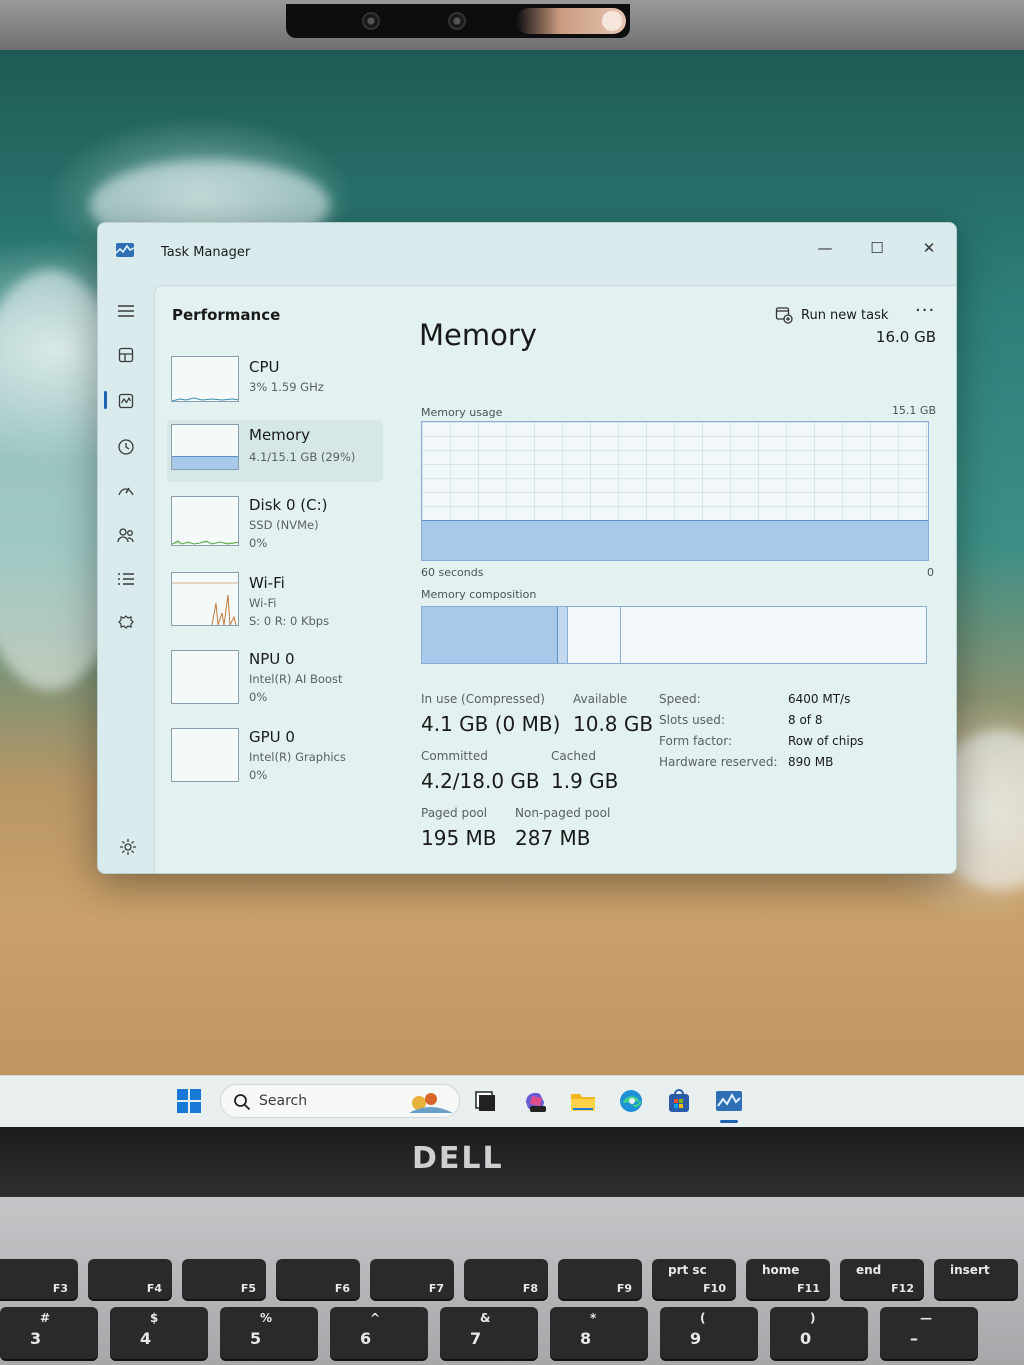 The height and width of the screenshot is (1365, 1024). What do you see at coordinates (483, 699) in the screenshot?
I see `in-use-label: In use (Compressed)` at bounding box center [483, 699].